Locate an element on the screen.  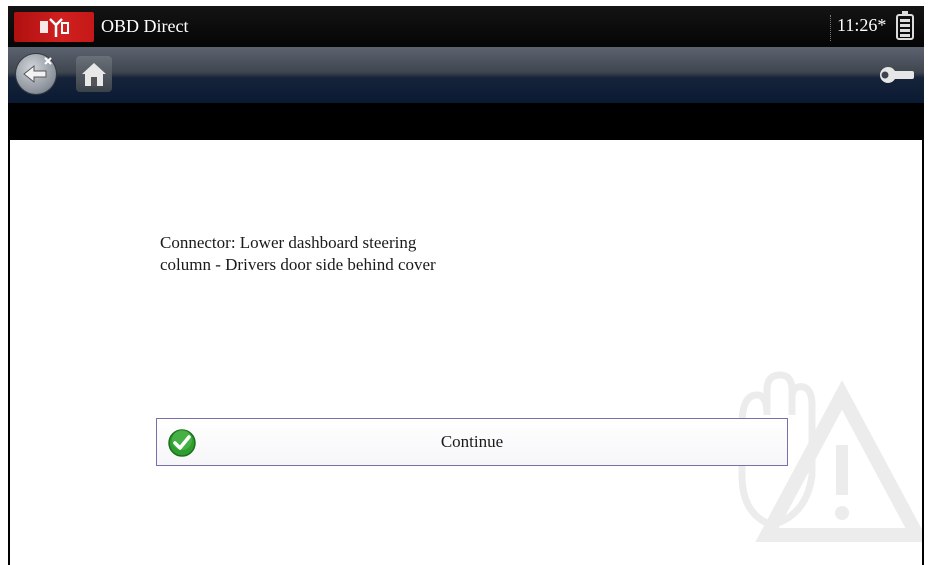
clock: 11:26* is located at coordinates (858, 28).